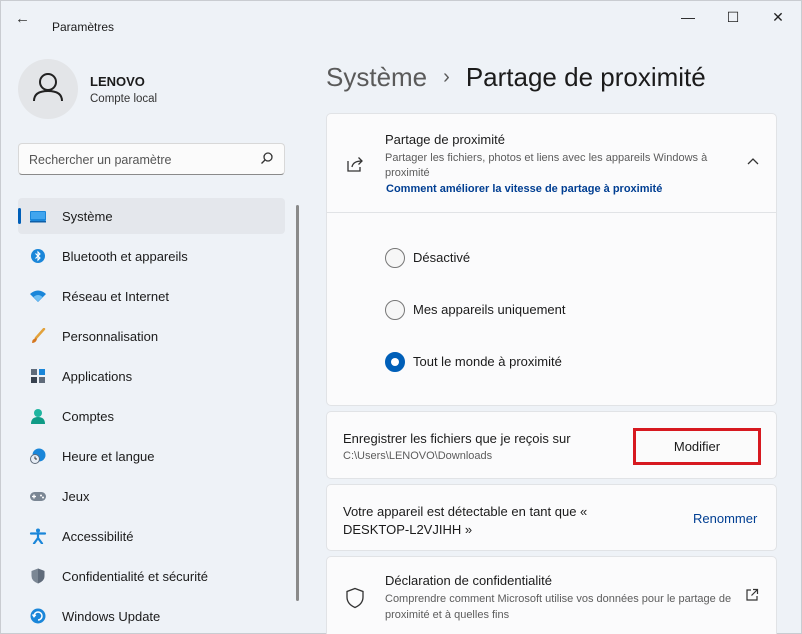 This screenshot has height=634, width=802. I want to click on chevron-up-icon, so click(753, 161).